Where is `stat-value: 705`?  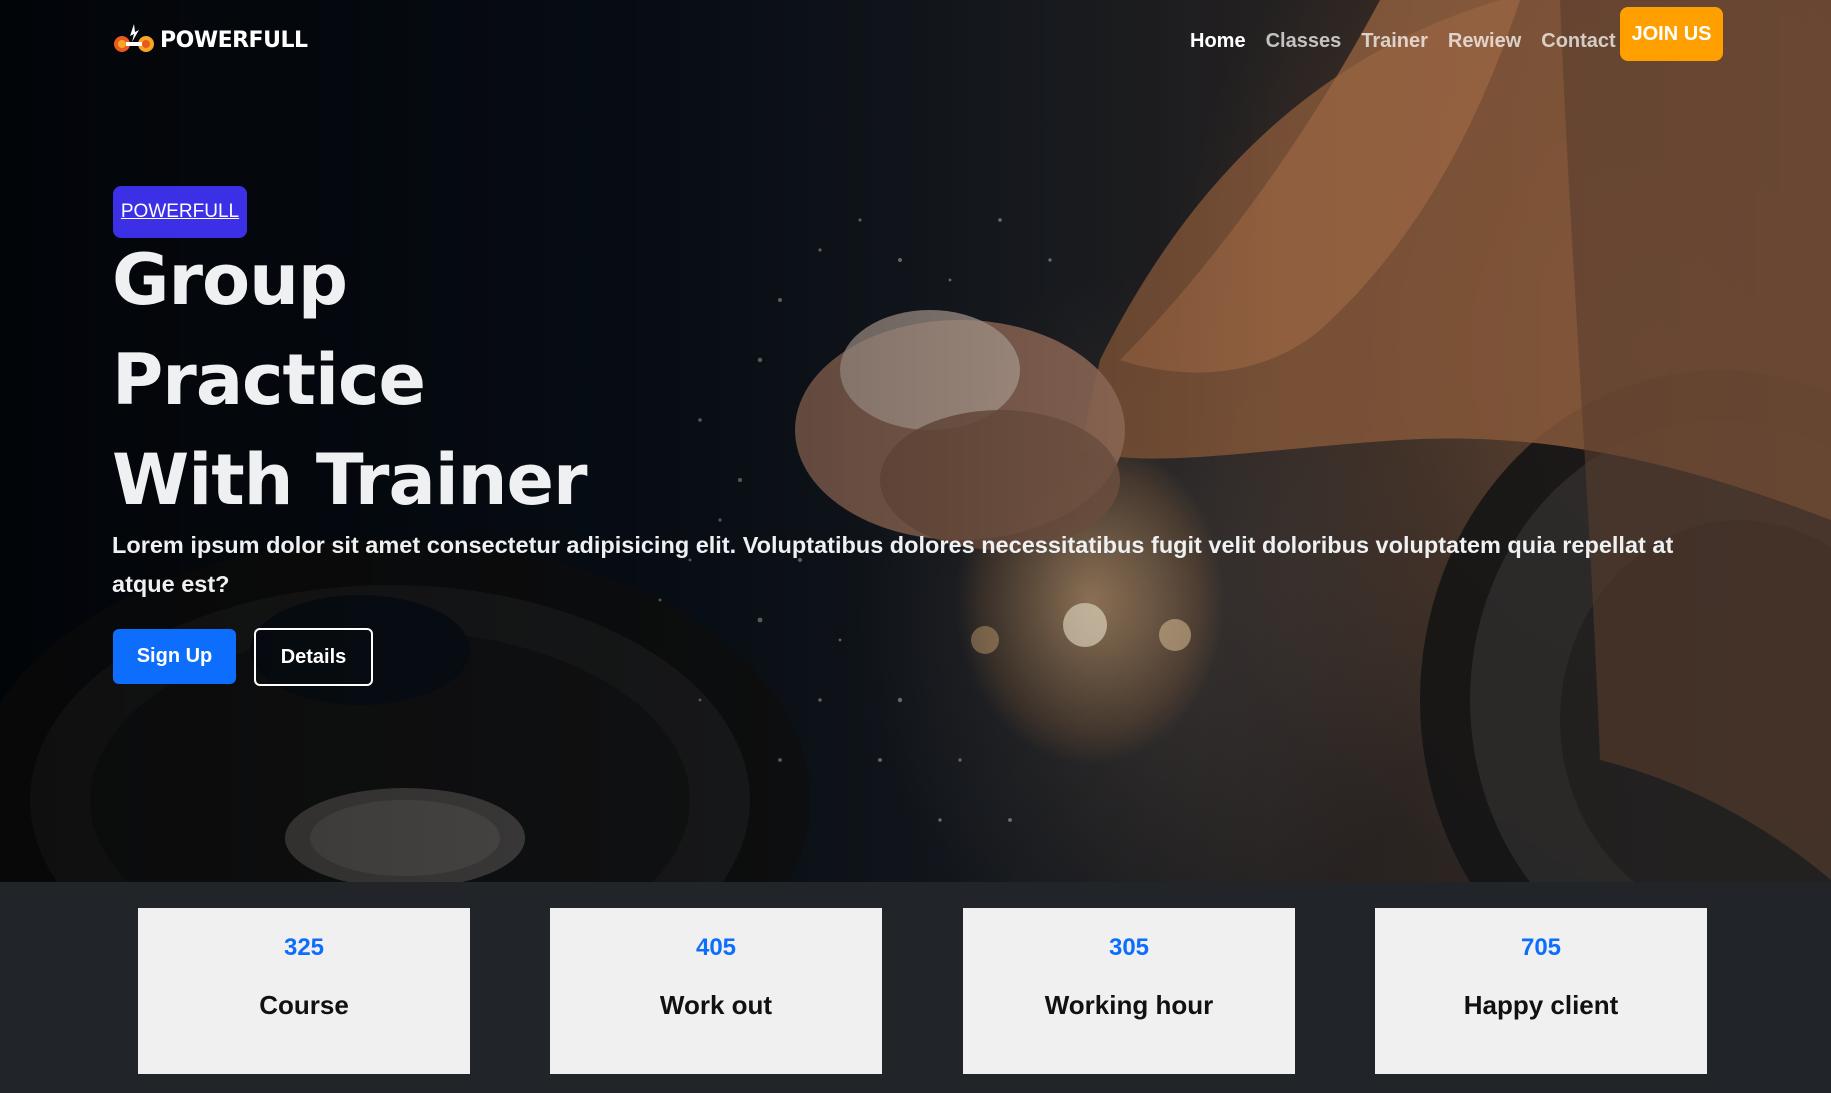
stat-value: 705 is located at coordinates (1541, 947).